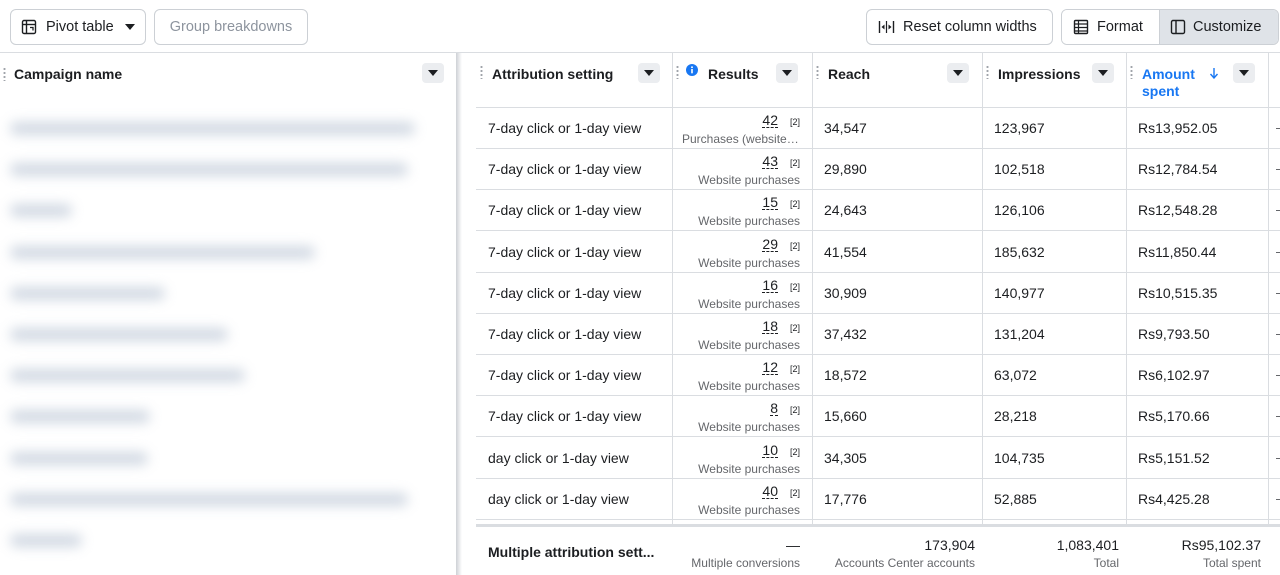 The image size is (1280, 575). What do you see at coordinates (1197, 499) in the screenshot?
I see `amount-spent-cell: Rs4,425.28` at bounding box center [1197, 499].